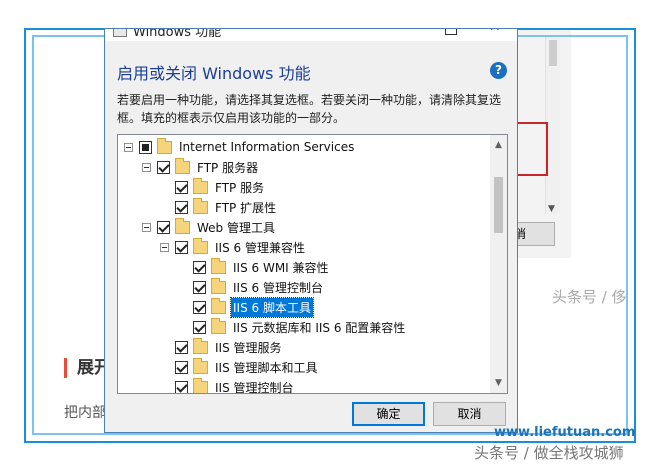 The image size is (661, 467). I want to click on scroll-up-arrow-icon: ▲, so click(498, 145).